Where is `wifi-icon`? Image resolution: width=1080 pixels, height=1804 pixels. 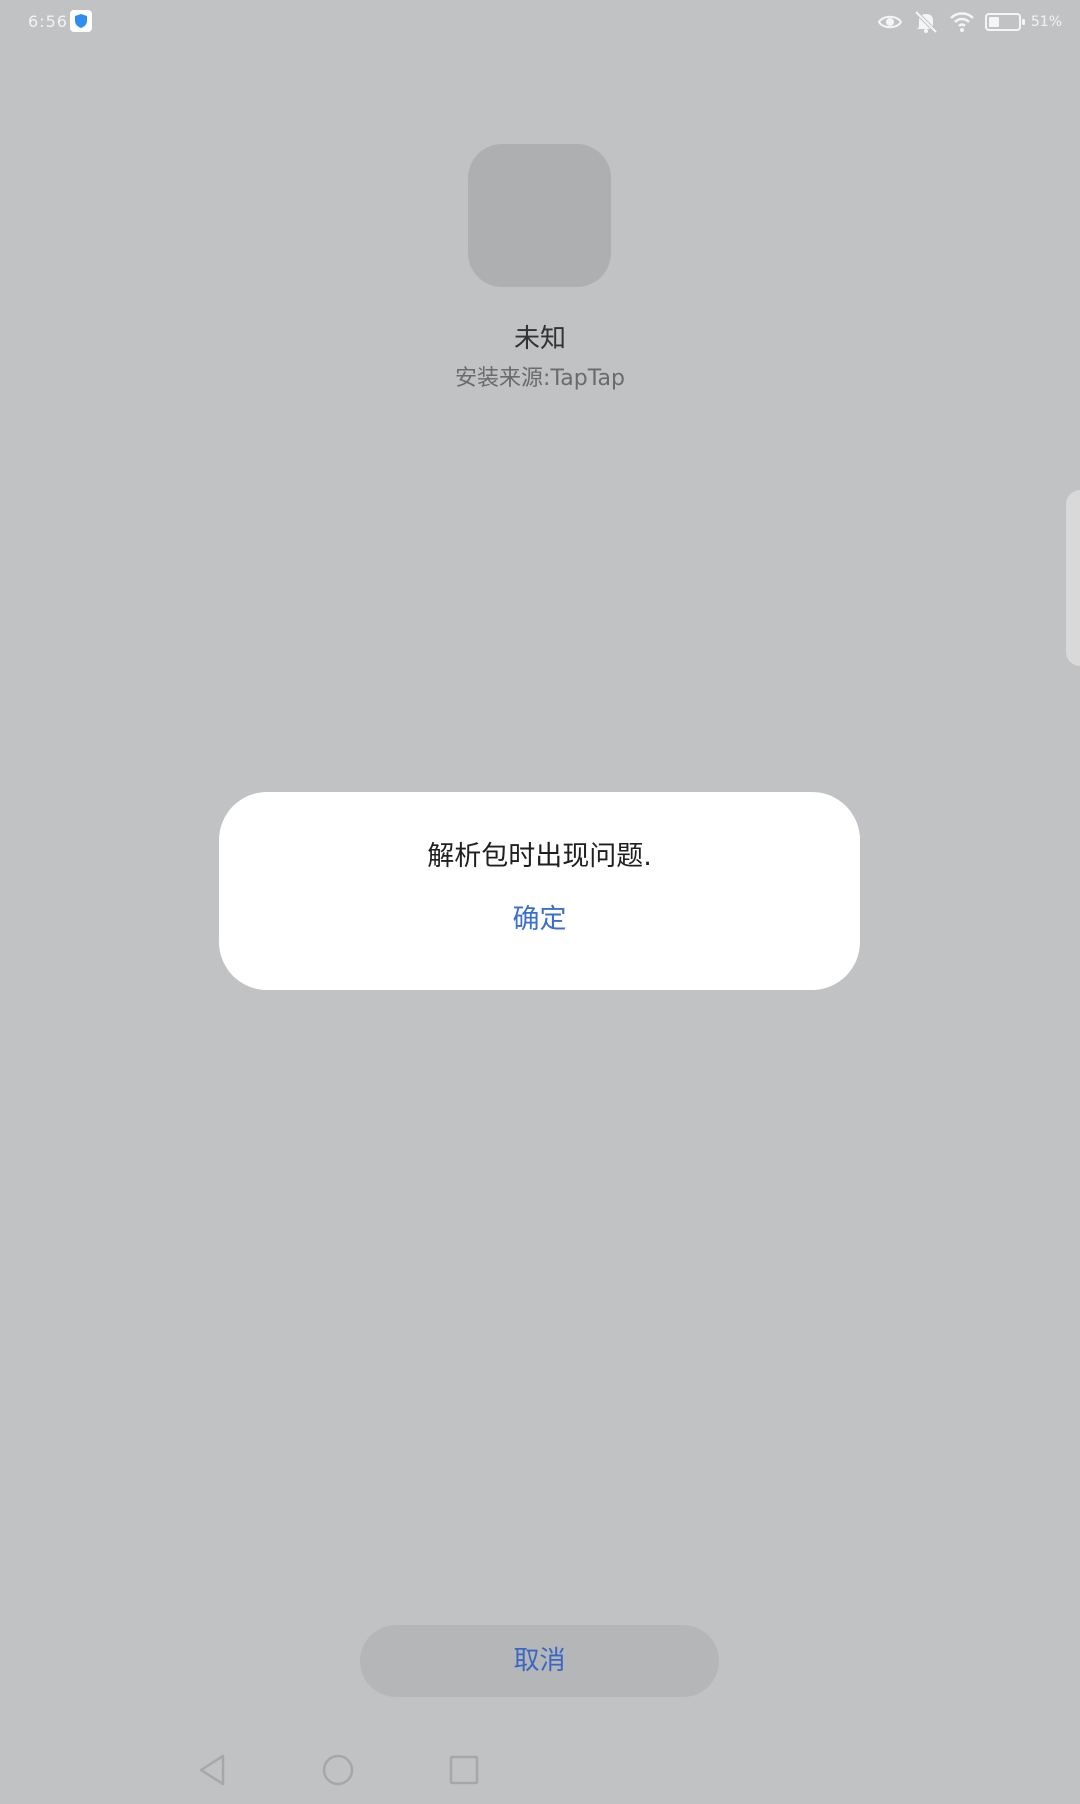
wifi-icon is located at coordinates (962, 22).